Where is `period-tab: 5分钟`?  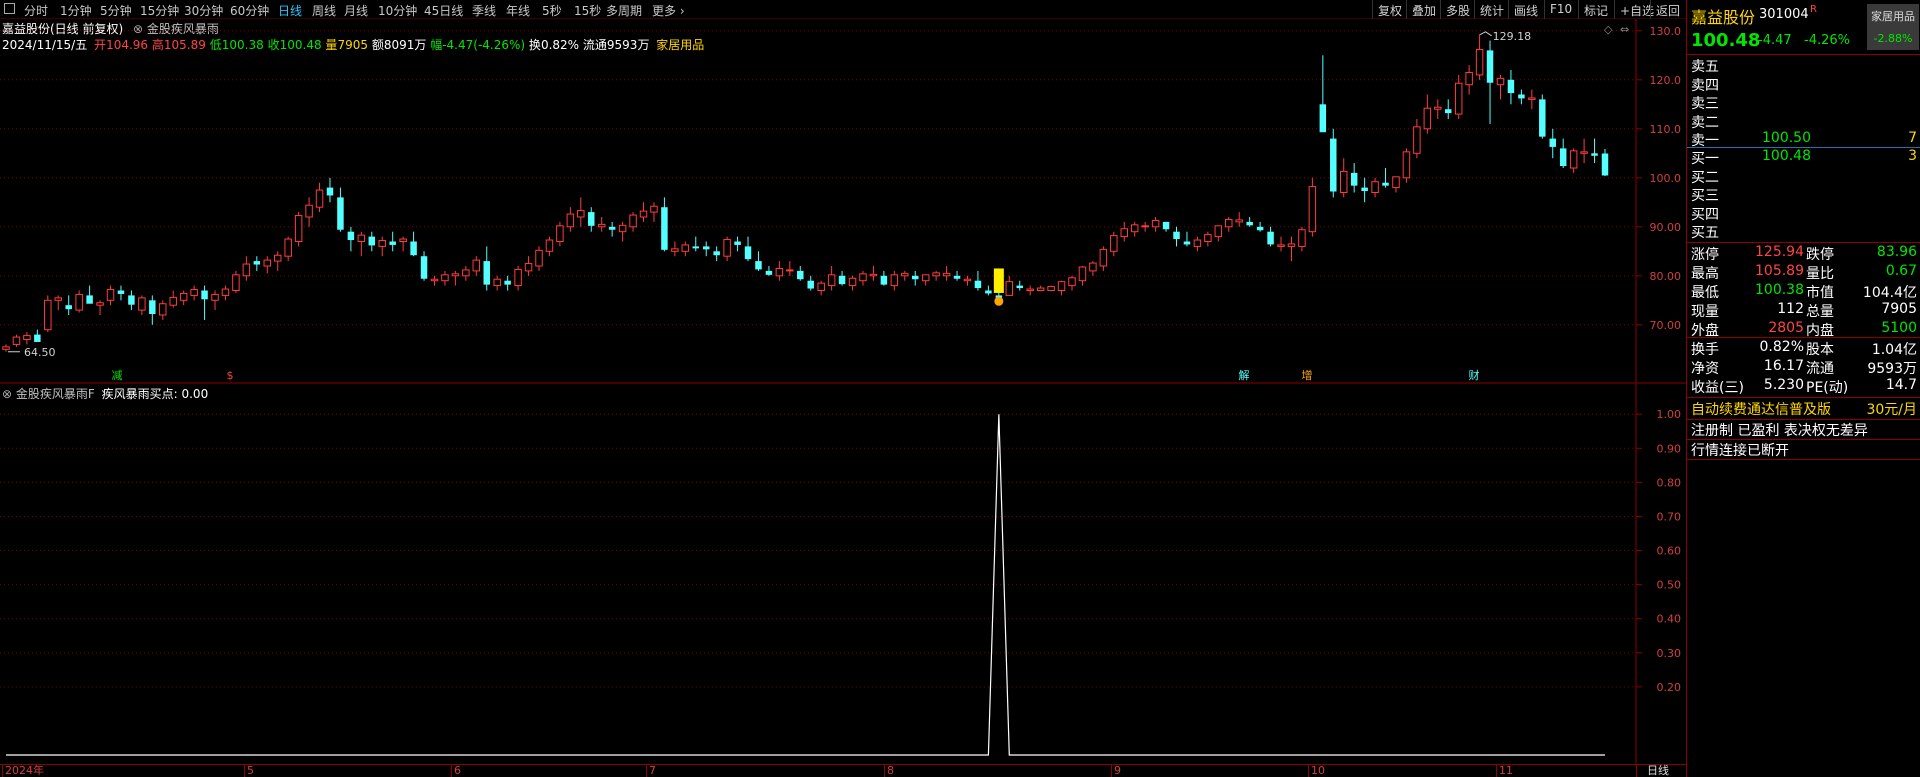 period-tab: 5分钟 is located at coordinates (116, 10).